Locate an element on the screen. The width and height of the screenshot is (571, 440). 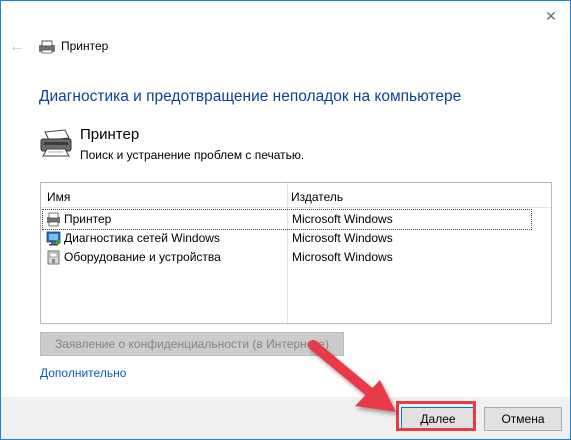
close-button: ✕ is located at coordinates (551, 16).